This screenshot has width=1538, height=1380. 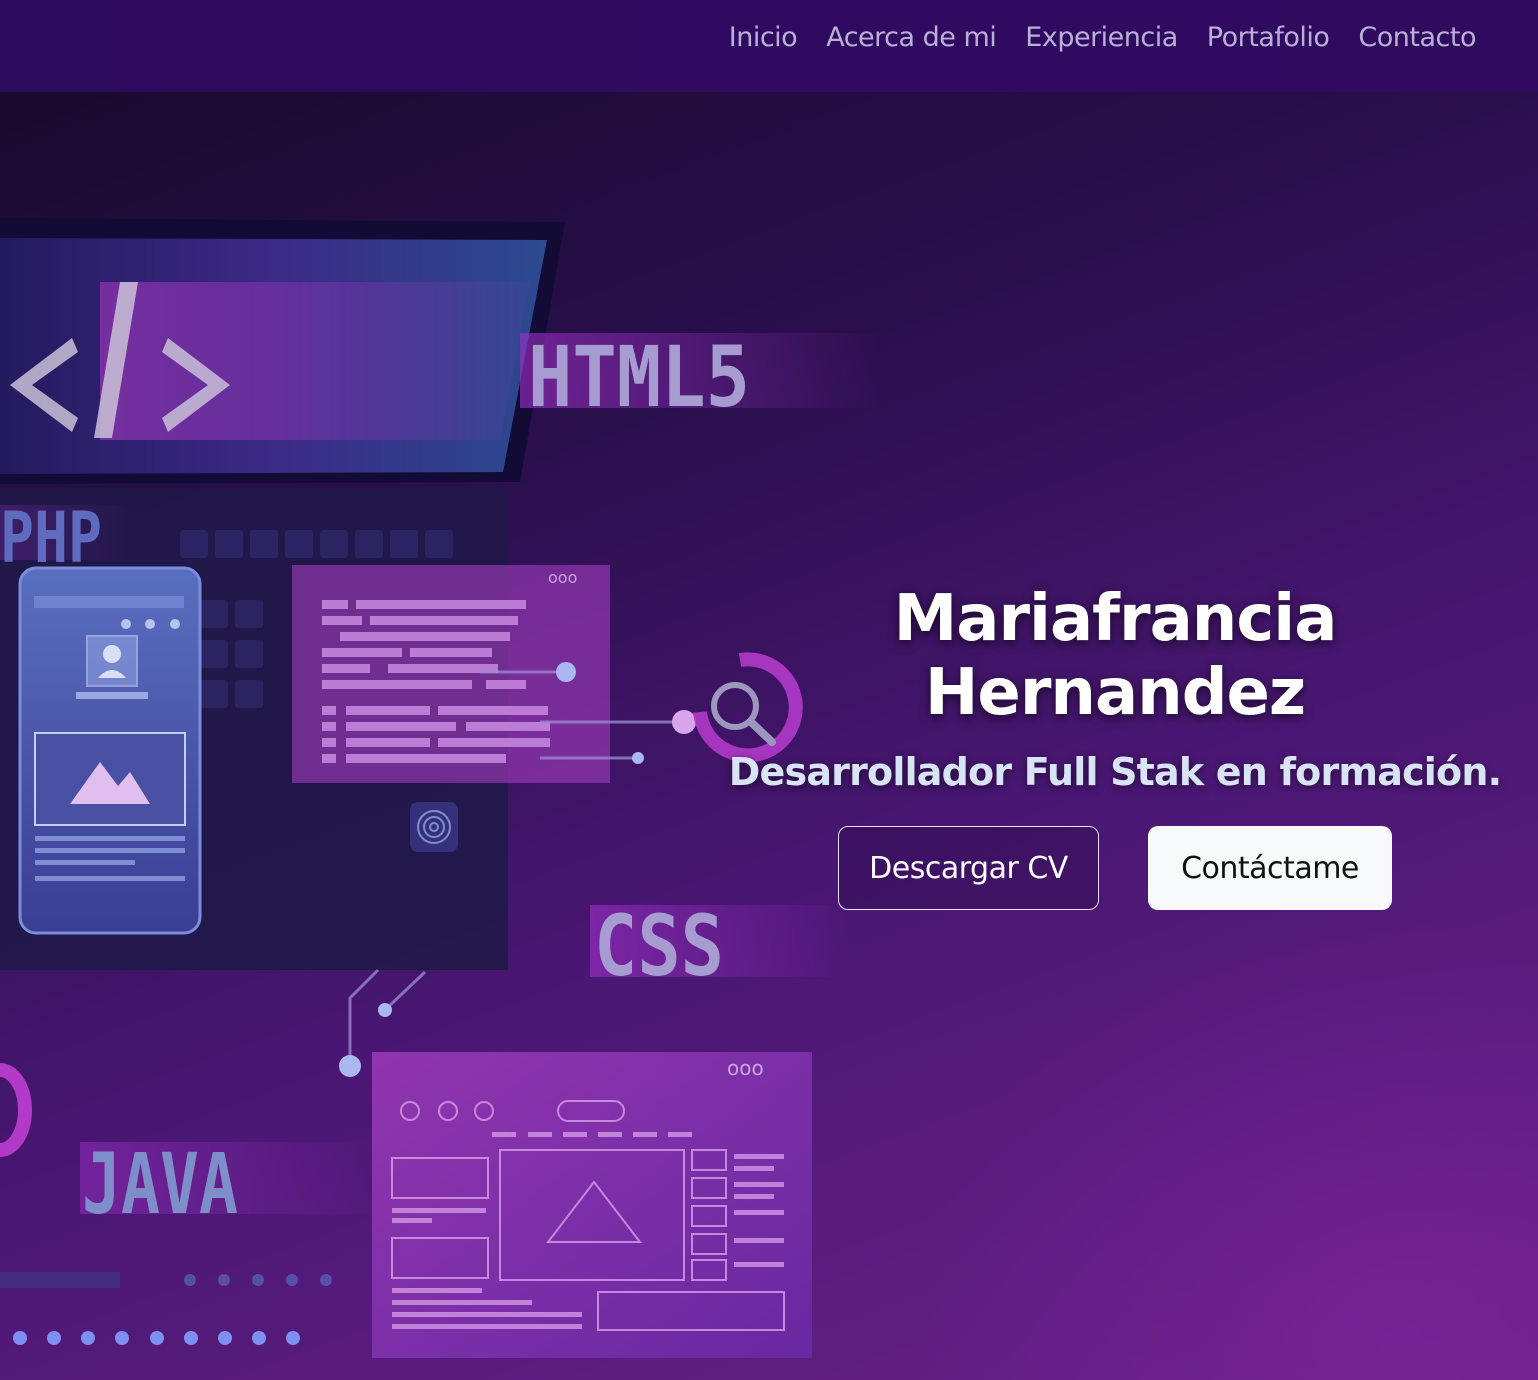 I want to click on nav-link-portafolio: Portafolio, so click(x=1268, y=37).